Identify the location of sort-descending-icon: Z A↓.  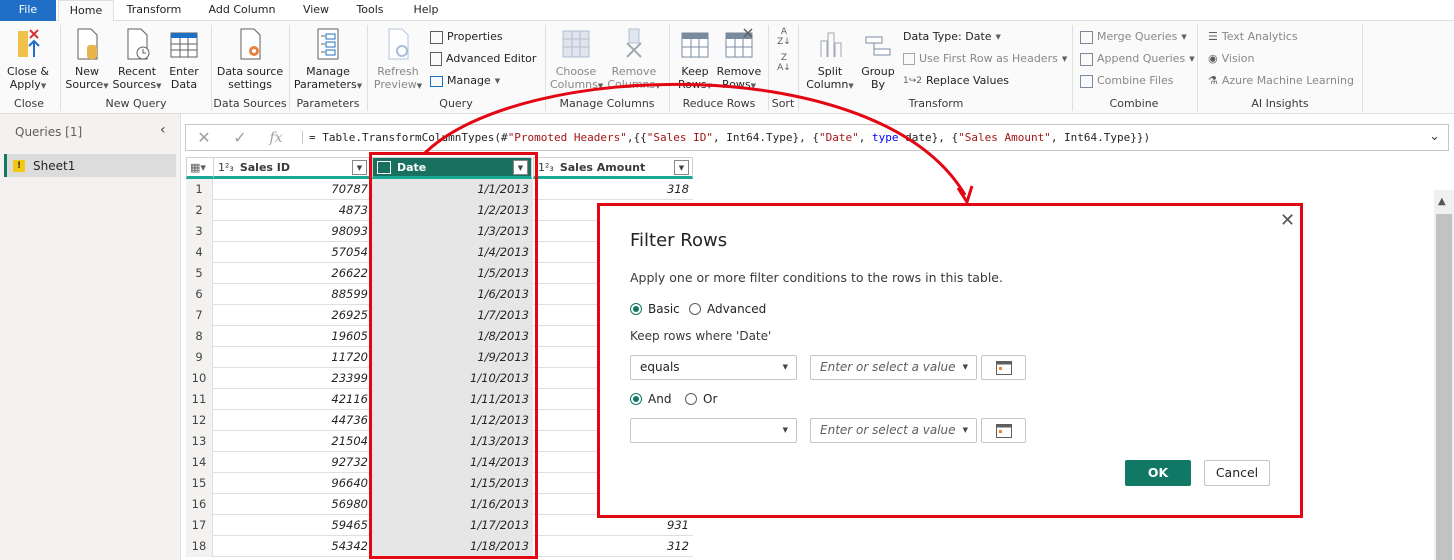
(784, 63).